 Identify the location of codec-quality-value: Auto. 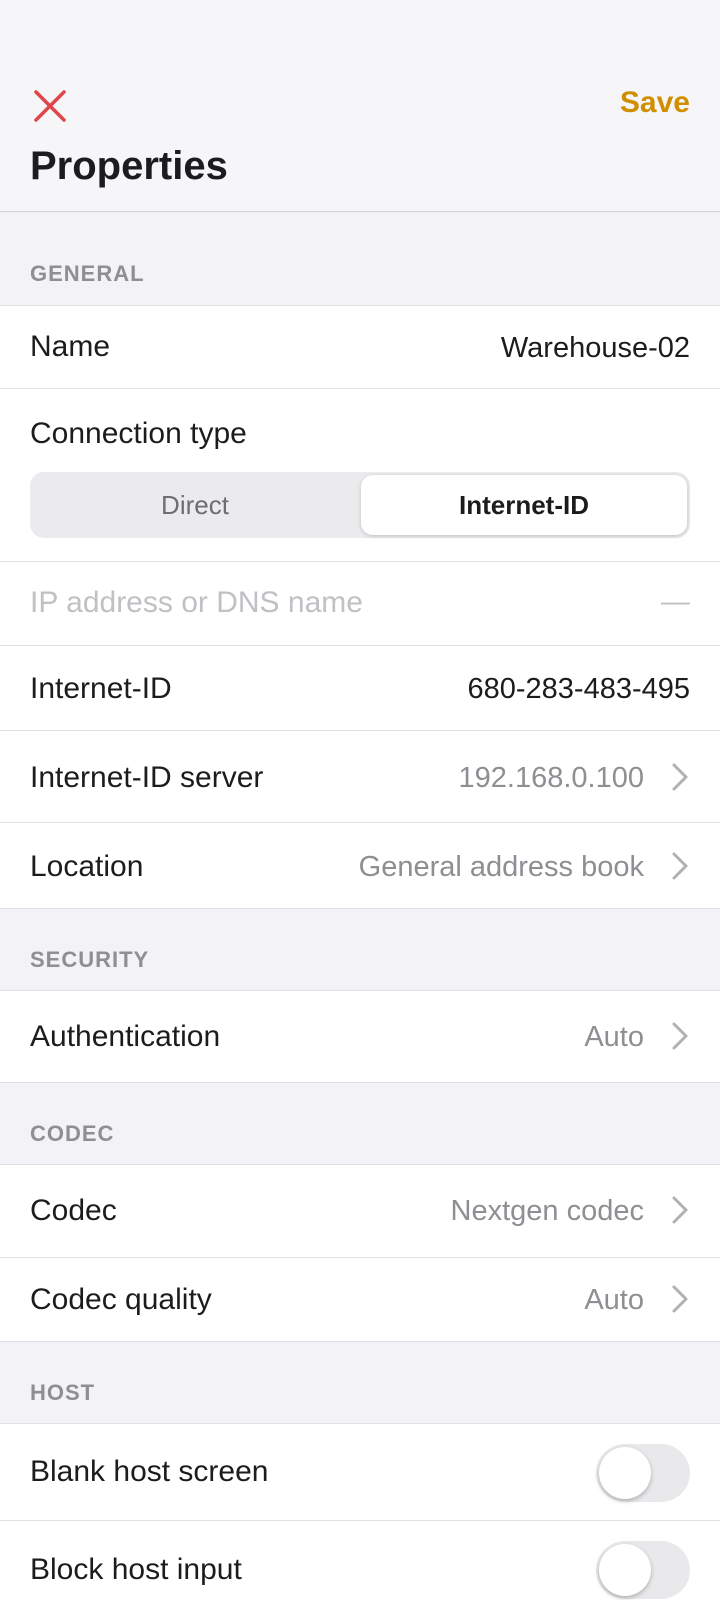
(614, 1300).